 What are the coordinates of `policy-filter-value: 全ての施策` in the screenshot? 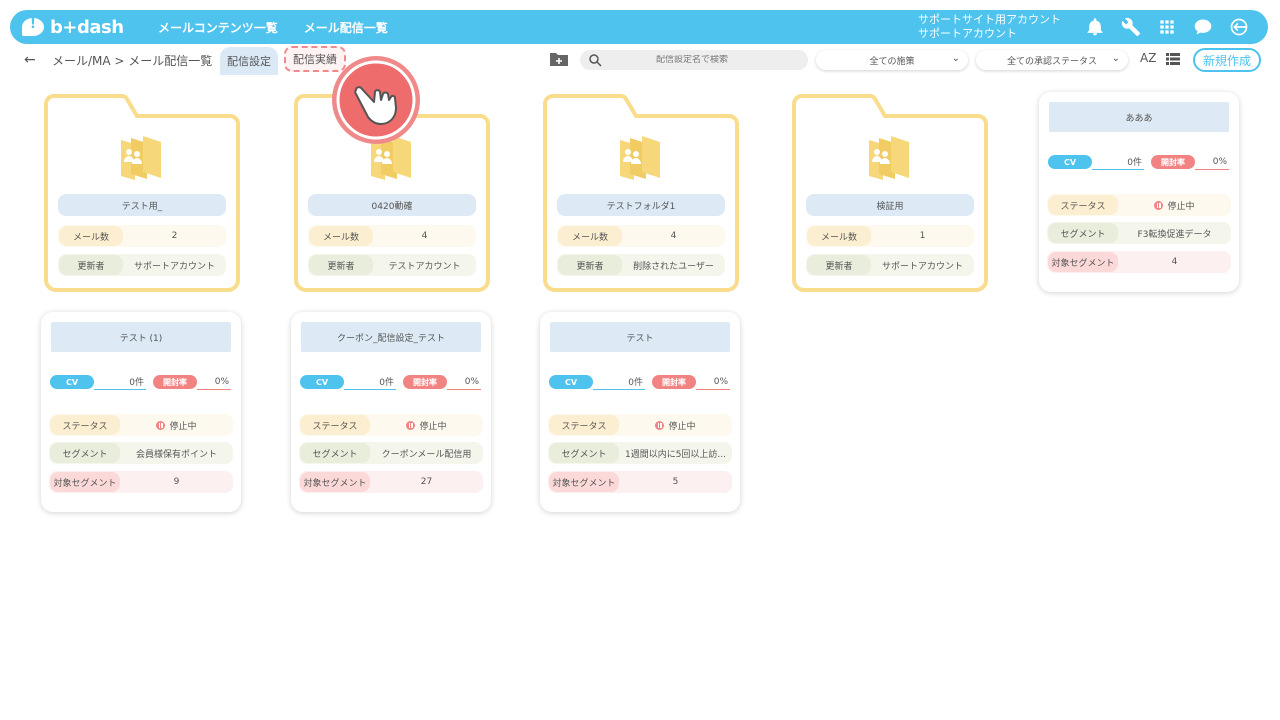 It's located at (892, 61).